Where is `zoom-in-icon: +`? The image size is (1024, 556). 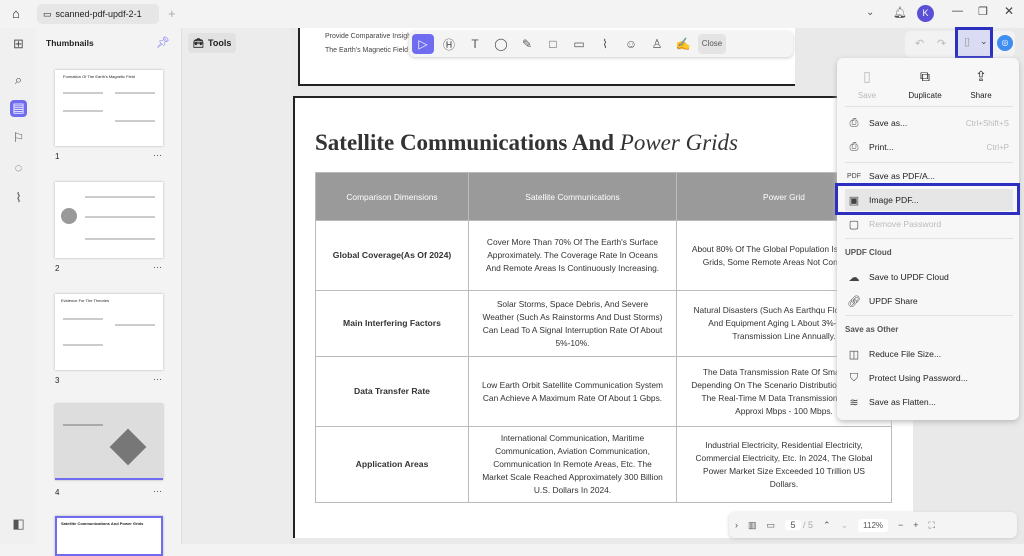
zoom-in-icon: + is located at coordinates (915, 525).